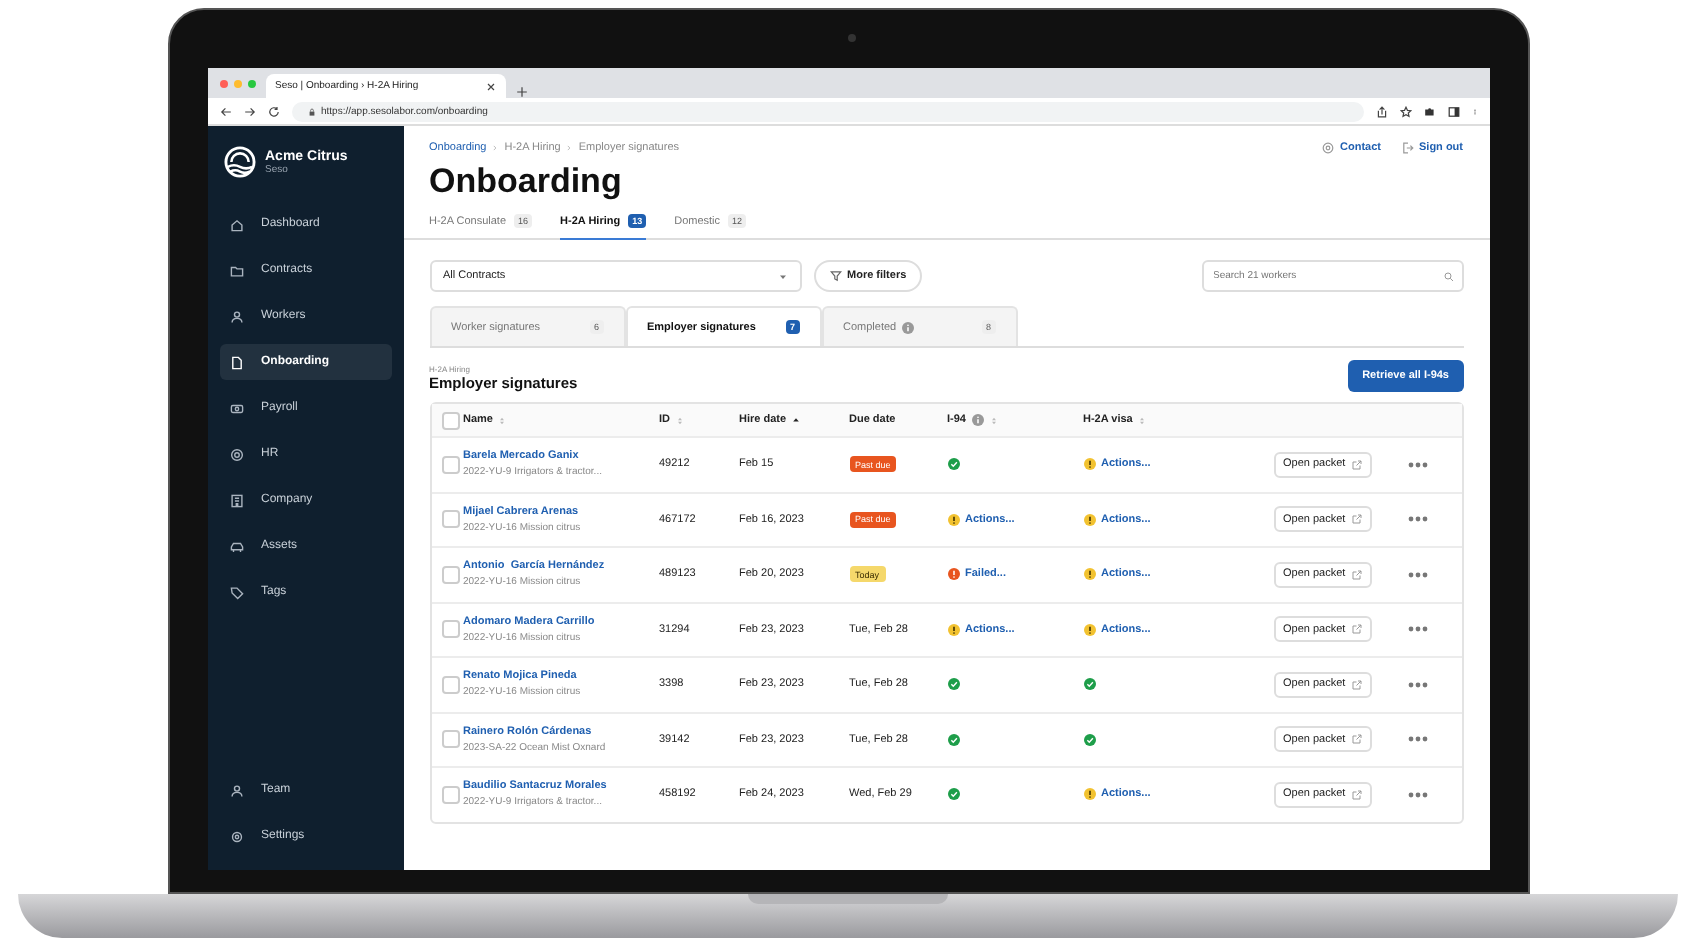 The image size is (1696, 948). I want to click on ring-icon, so click(236, 454).